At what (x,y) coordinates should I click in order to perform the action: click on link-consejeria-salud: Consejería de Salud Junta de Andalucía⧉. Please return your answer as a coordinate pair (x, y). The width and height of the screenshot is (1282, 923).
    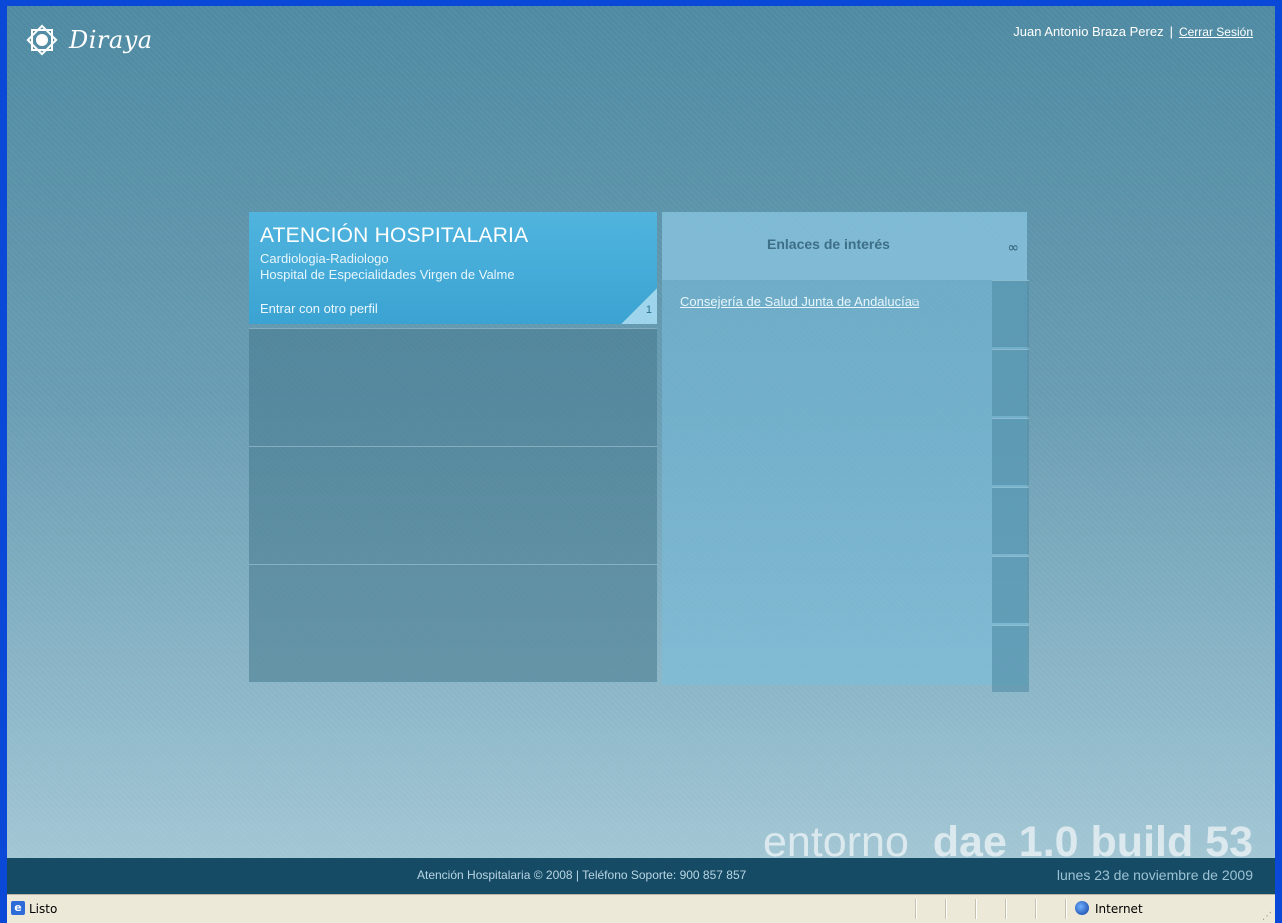
    Looking at the image, I should click on (799, 301).